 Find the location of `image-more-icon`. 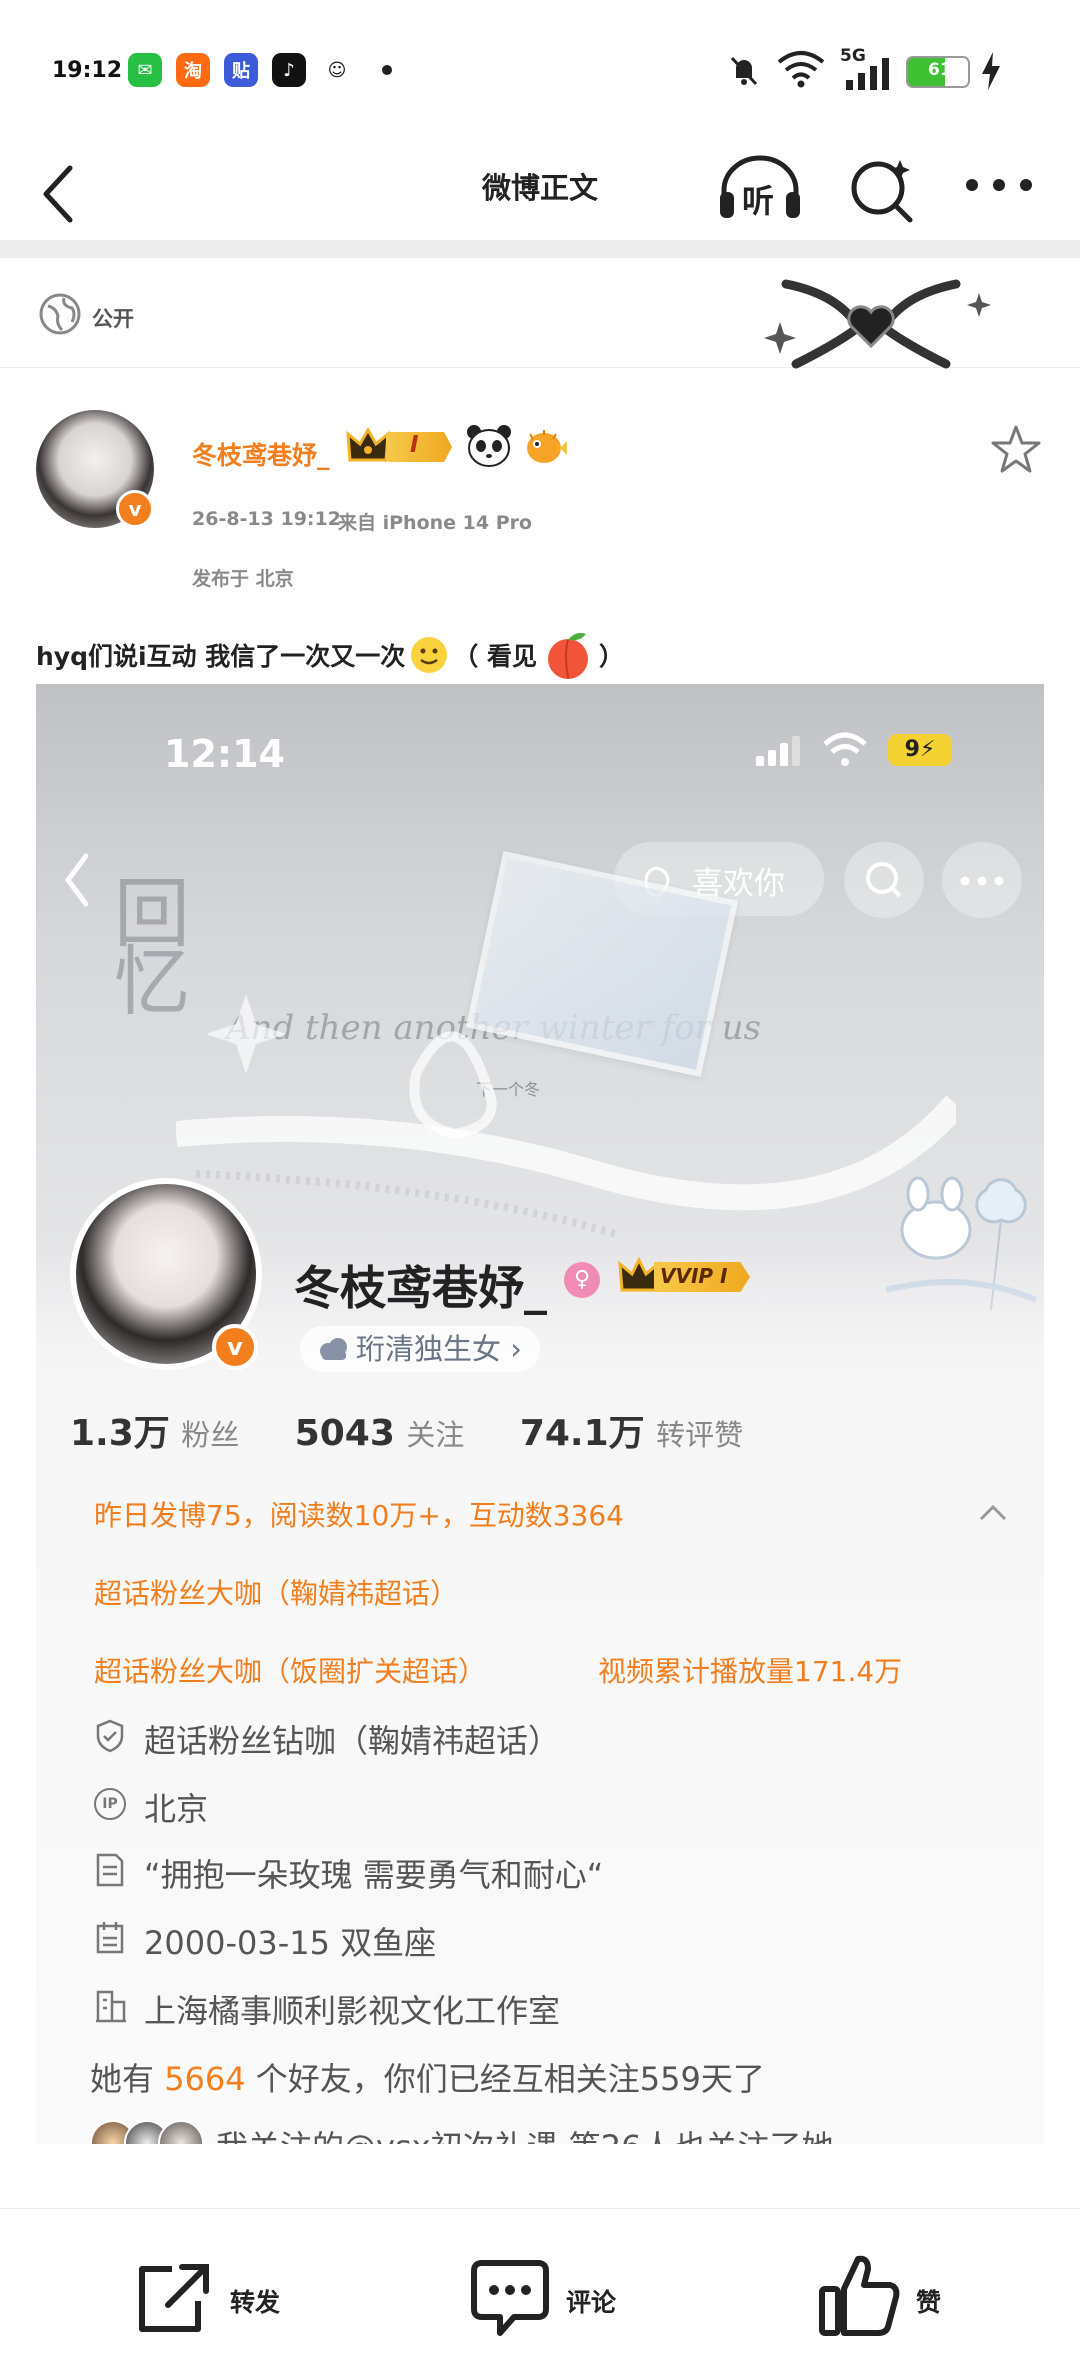

image-more-icon is located at coordinates (982, 881).